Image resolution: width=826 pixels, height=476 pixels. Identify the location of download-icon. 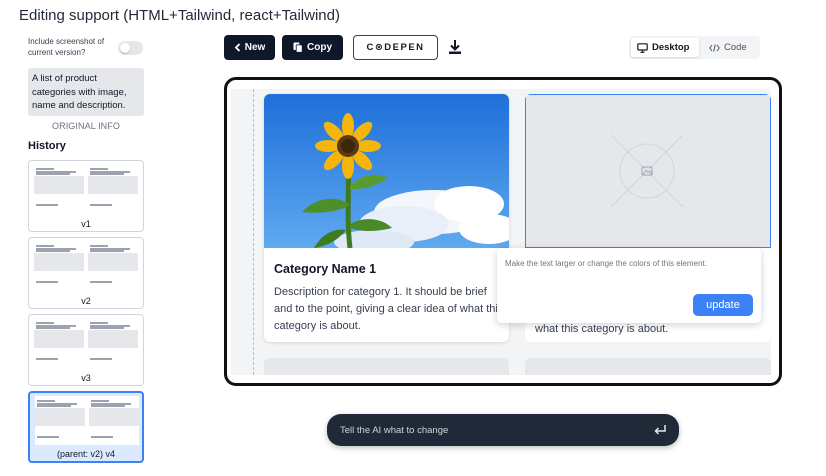
(455, 47).